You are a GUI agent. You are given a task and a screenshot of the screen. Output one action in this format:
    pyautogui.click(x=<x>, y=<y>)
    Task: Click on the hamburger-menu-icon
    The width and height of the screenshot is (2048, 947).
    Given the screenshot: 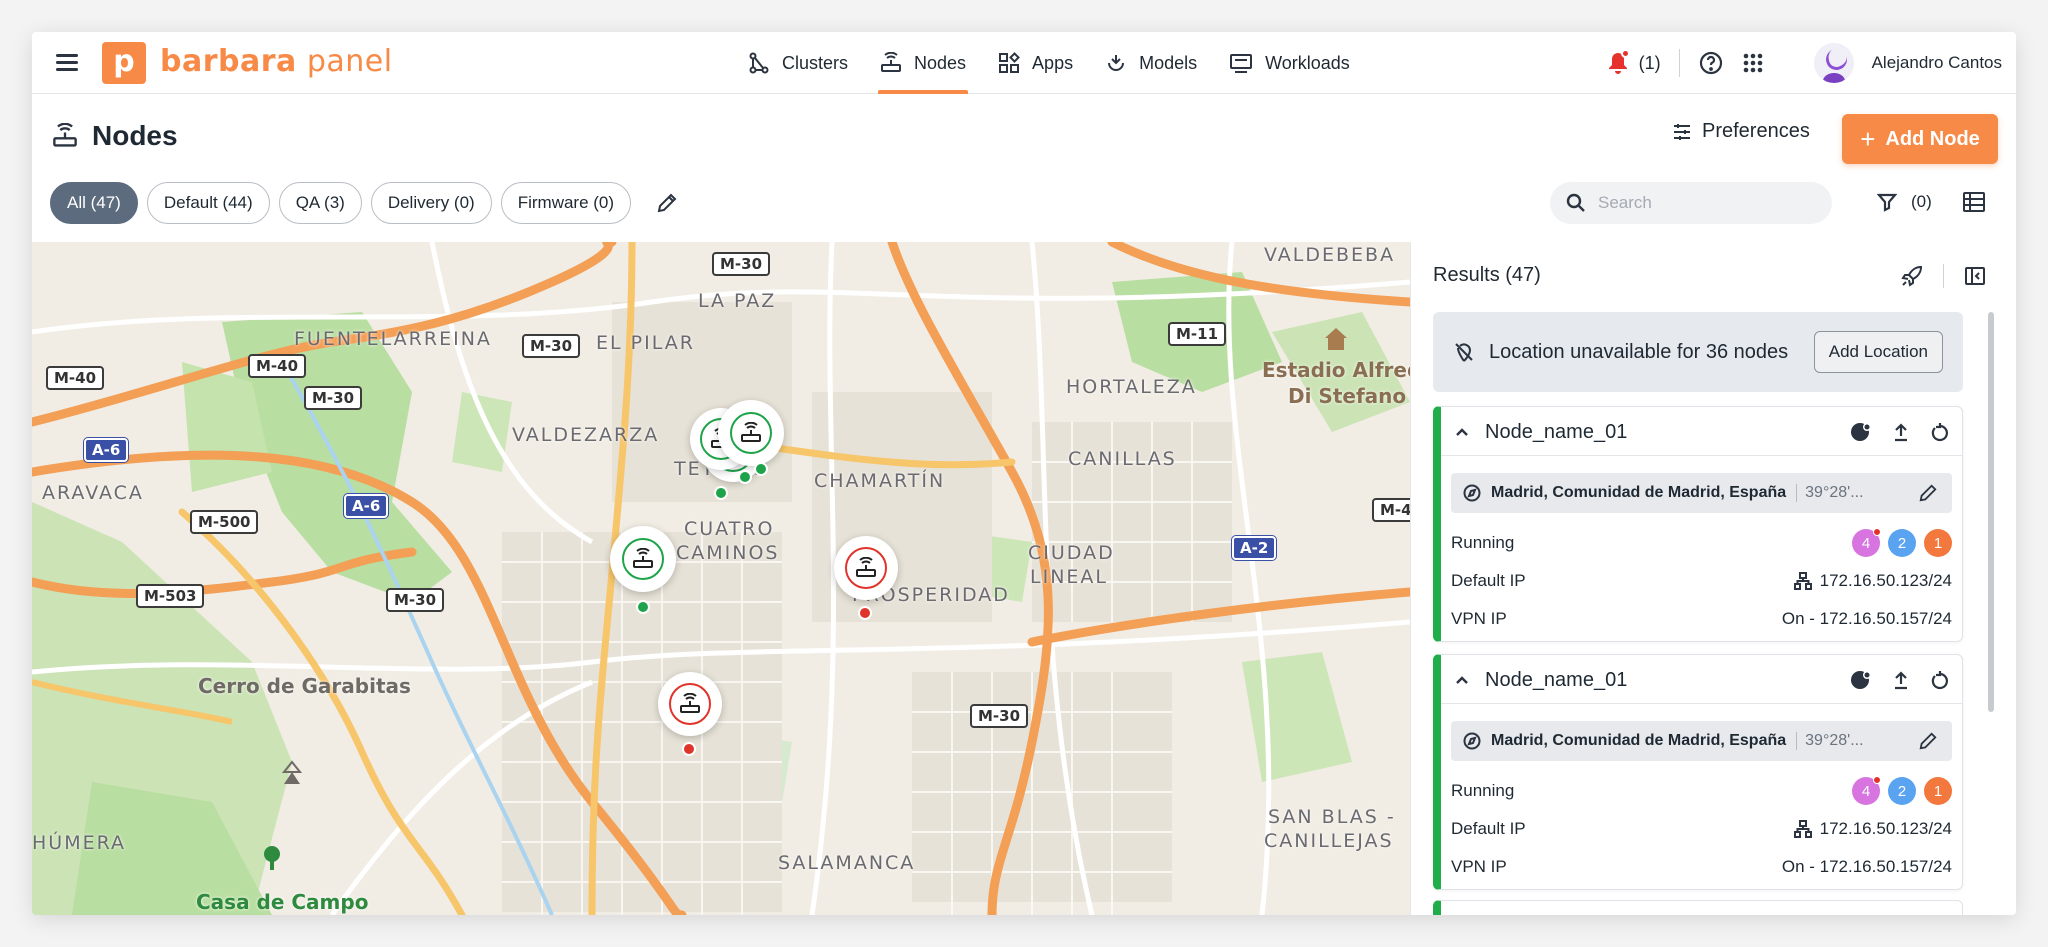 What is the action you would take?
    pyautogui.click(x=67, y=63)
    